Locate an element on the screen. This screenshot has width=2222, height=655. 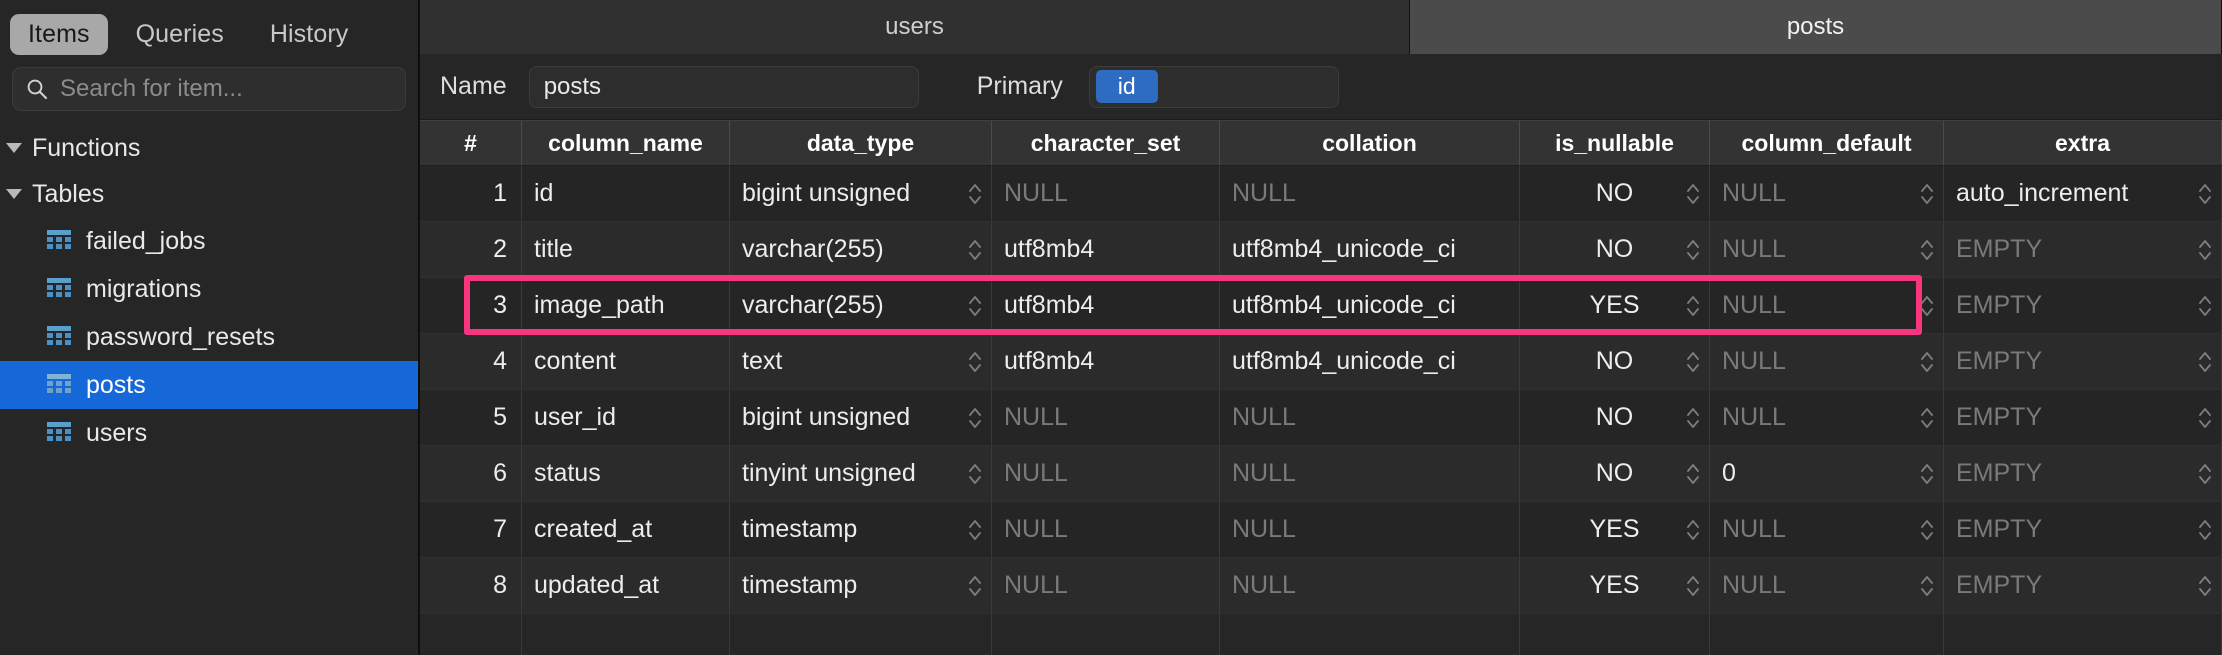
cell-column-name: updated_at is located at coordinates (626, 585).